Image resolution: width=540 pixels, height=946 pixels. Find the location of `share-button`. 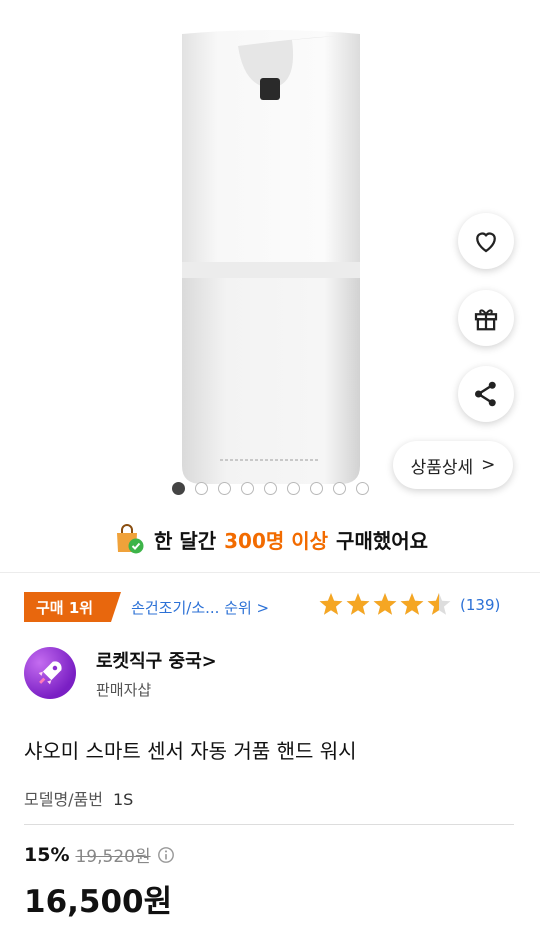

share-button is located at coordinates (486, 394).